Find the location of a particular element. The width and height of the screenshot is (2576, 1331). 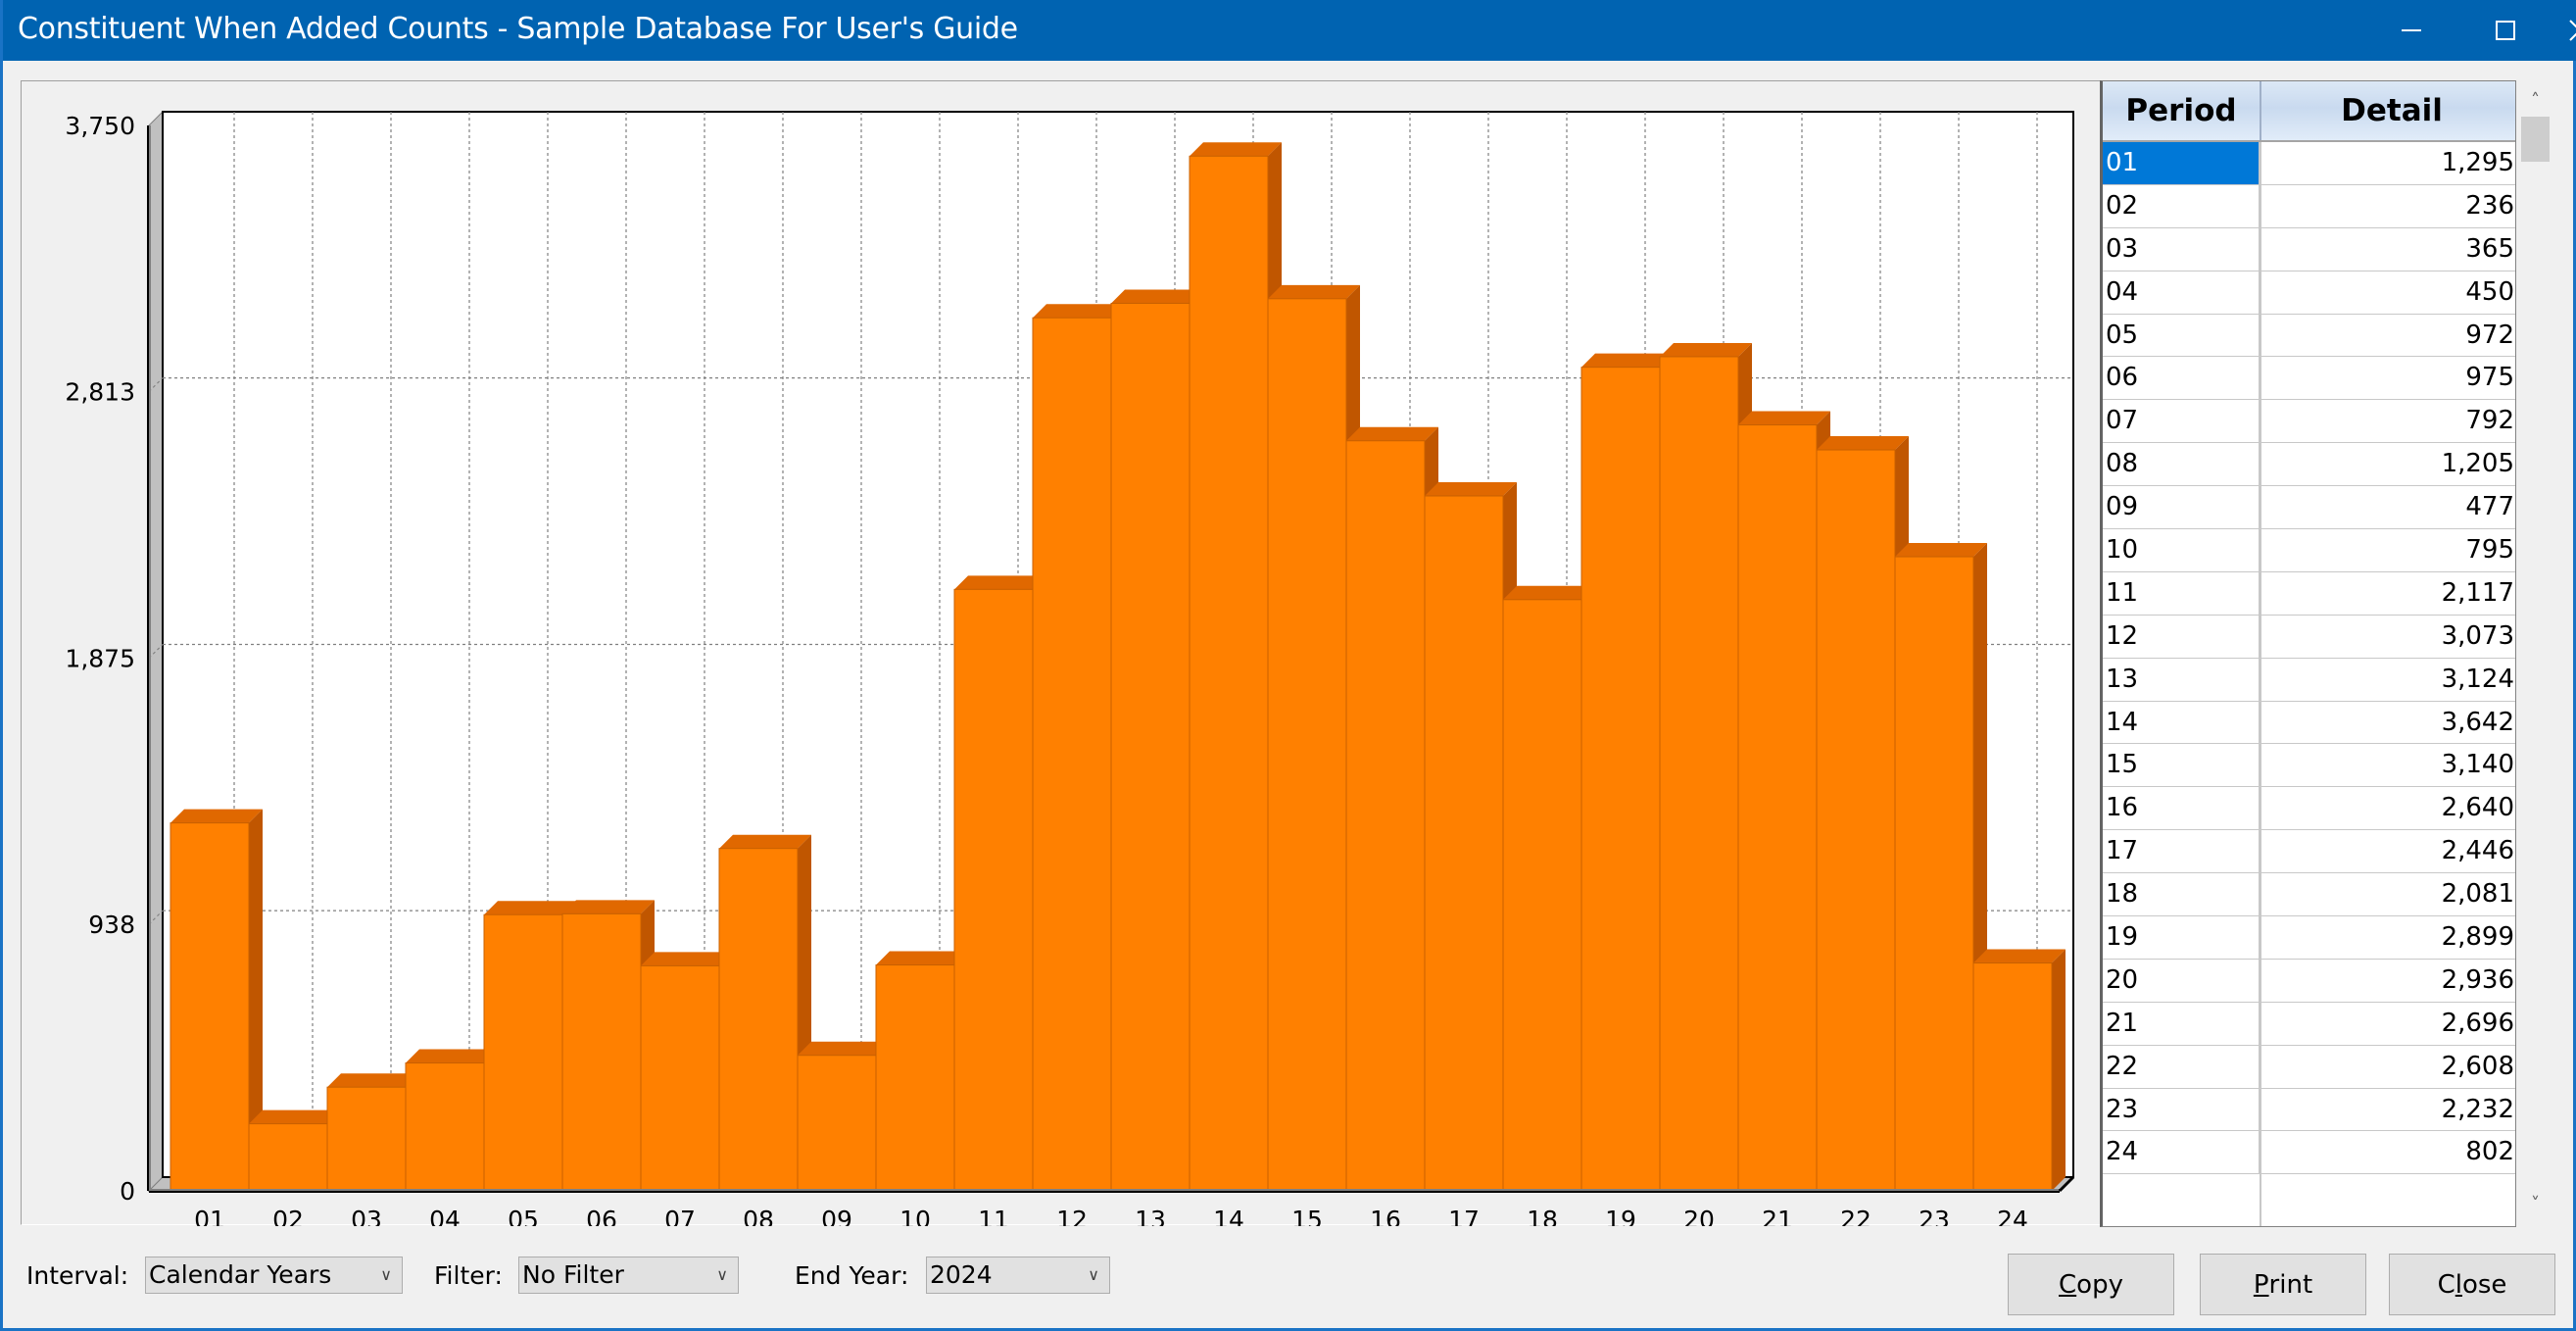

table-row: 19 2,899 is located at coordinates (2309, 938).